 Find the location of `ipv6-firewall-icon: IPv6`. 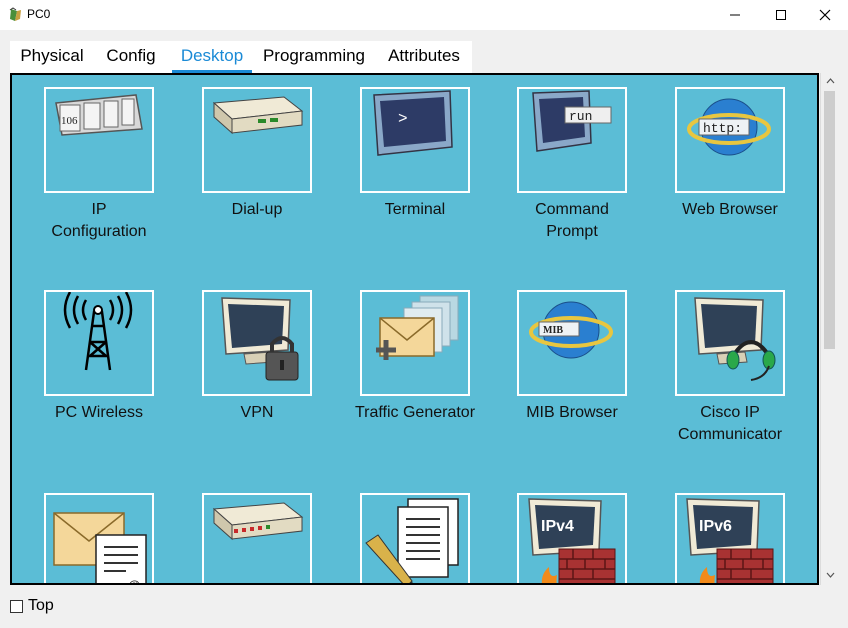

ipv6-firewall-icon: IPv6 is located at coordinates (730, 540).